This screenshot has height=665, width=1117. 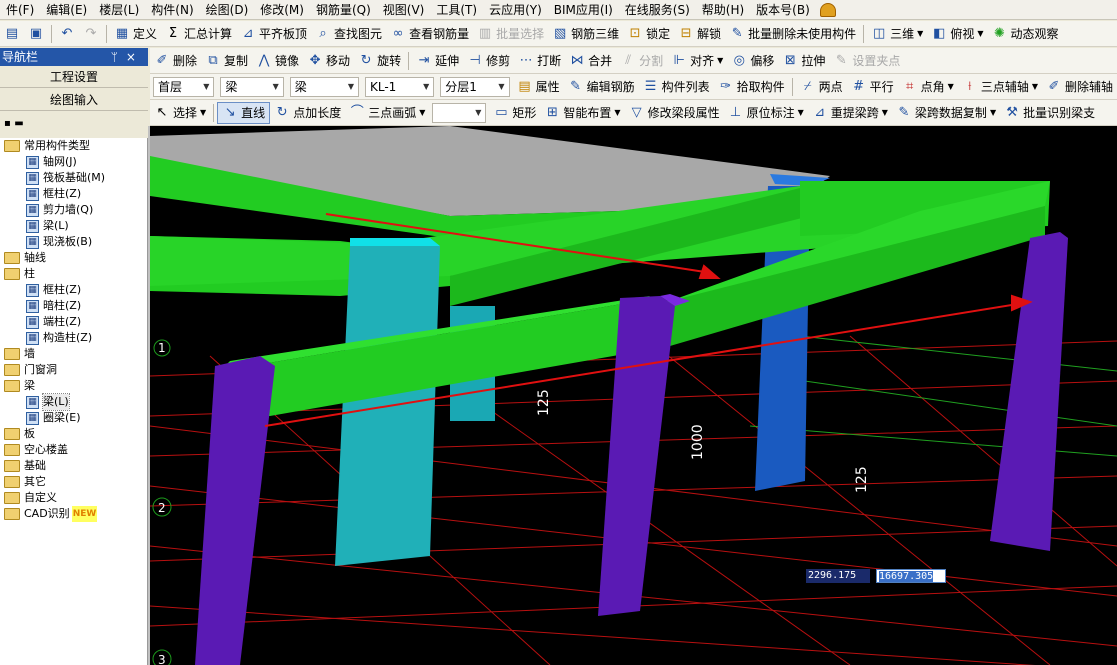 What do you see at coordinates (429, 34) in the screenshot?
I see `view-rebar-button: ∞ 查看钢筋量` at bounding box center [429, 34].